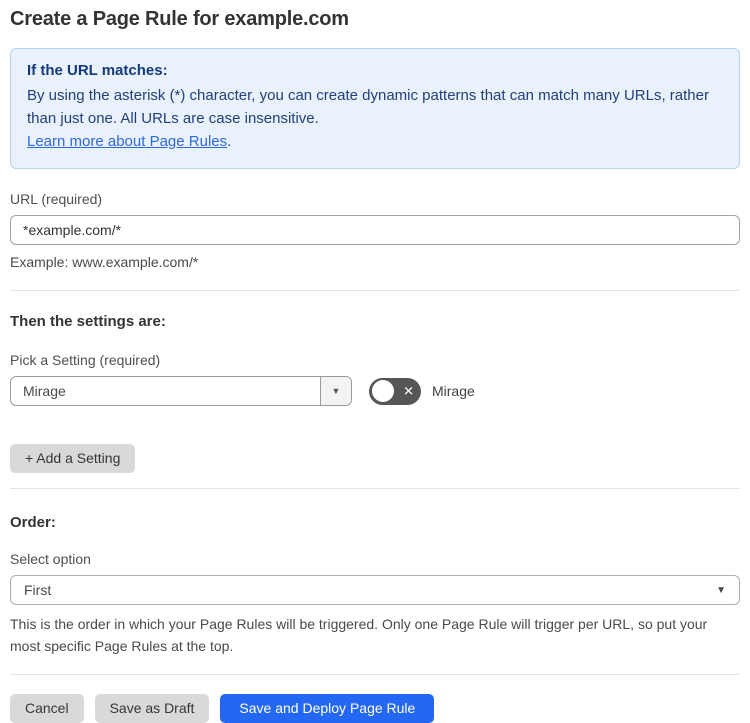 The width and height of the screenshot is (750, 723). Describe the element at coordinates (50, 559) in the screenshot. I see `select-option-label: Select option` at that location.